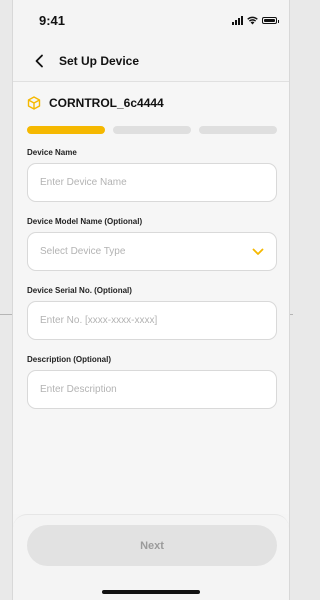 This screenshot has height=600, width=320. I want to click on device-name: CORNTROL_6c4444, so click(106, 103).